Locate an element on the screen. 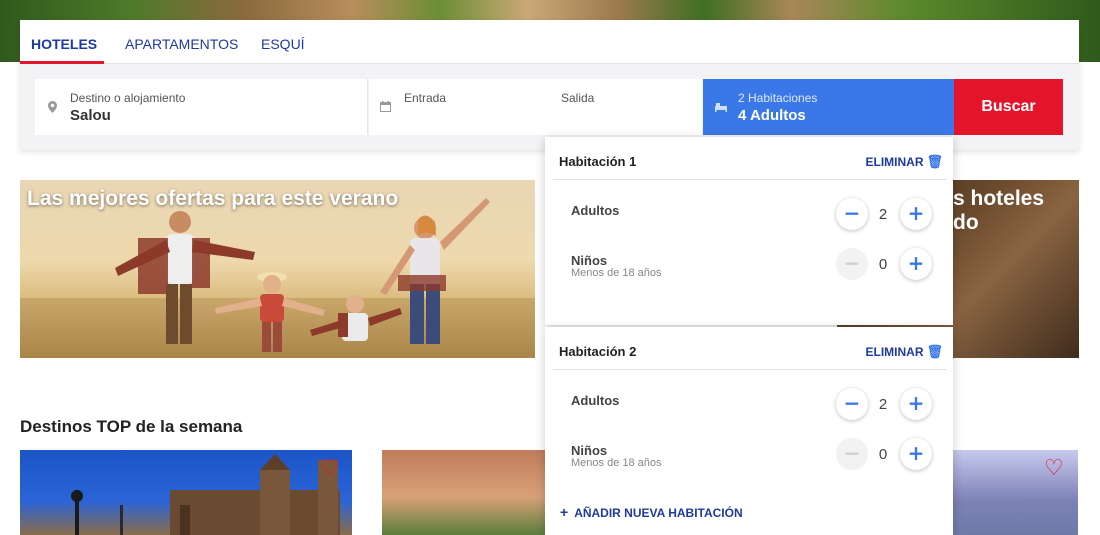  guests-value: 4 Adultos is located at coordinates (772, 115).